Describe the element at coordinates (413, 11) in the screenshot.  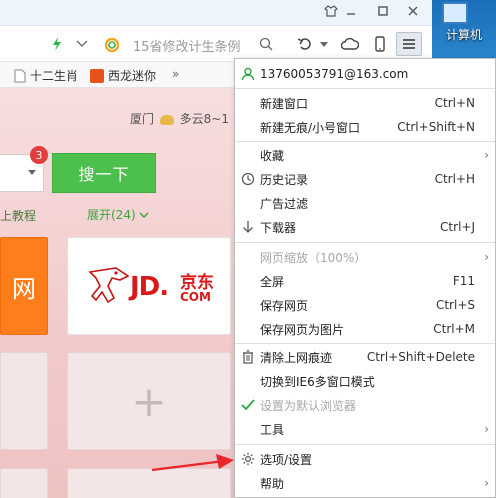
I see `close-icon` at that location.